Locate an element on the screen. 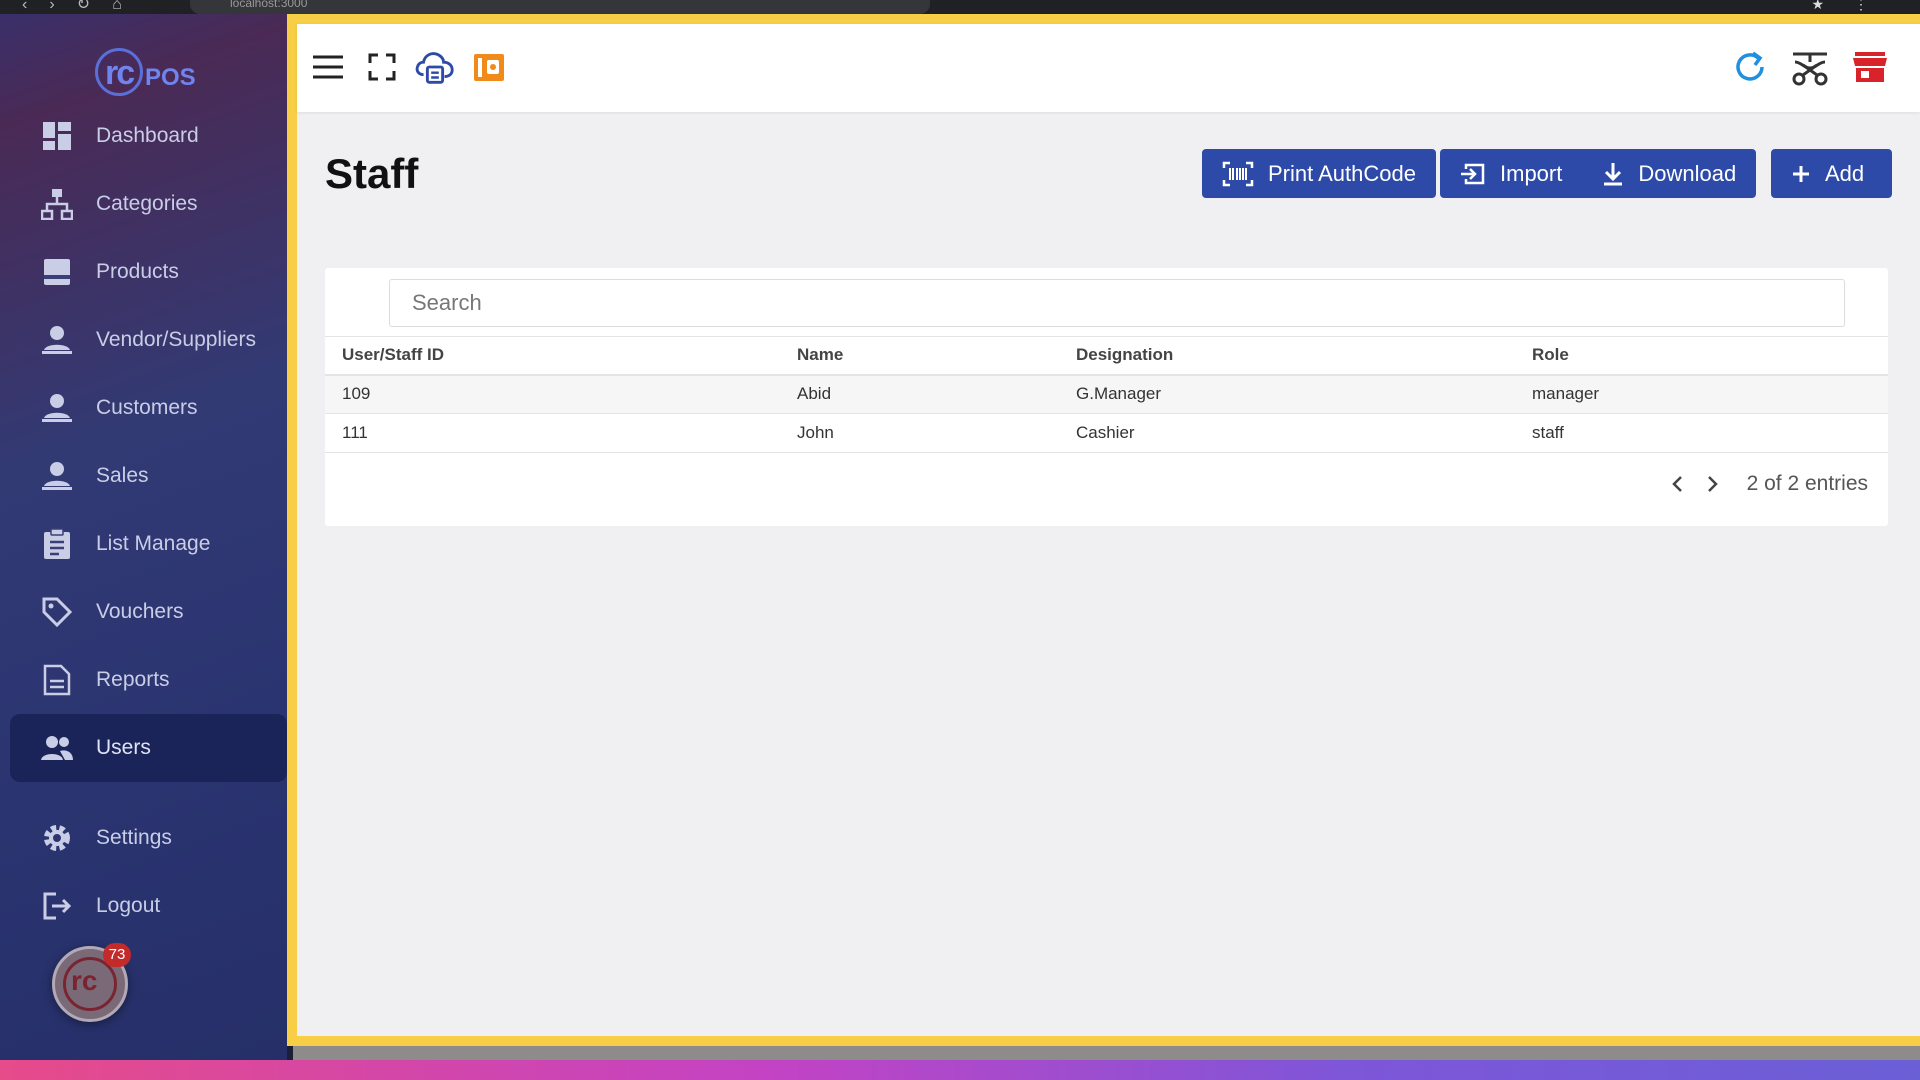 This screenshot has height=1080, width=1920. hamburger-menu-icon is located at coordinates (328, 67).